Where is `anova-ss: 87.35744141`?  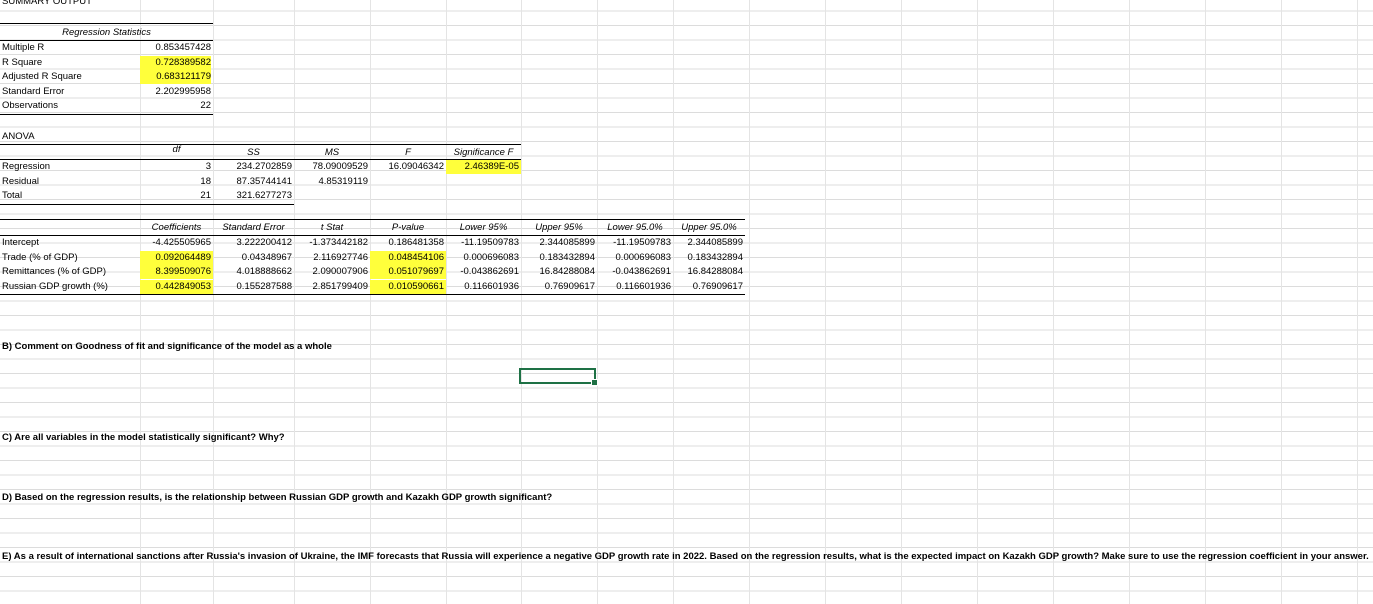
anova-ss: 87.35744141 is located at coordinates (264, 181).